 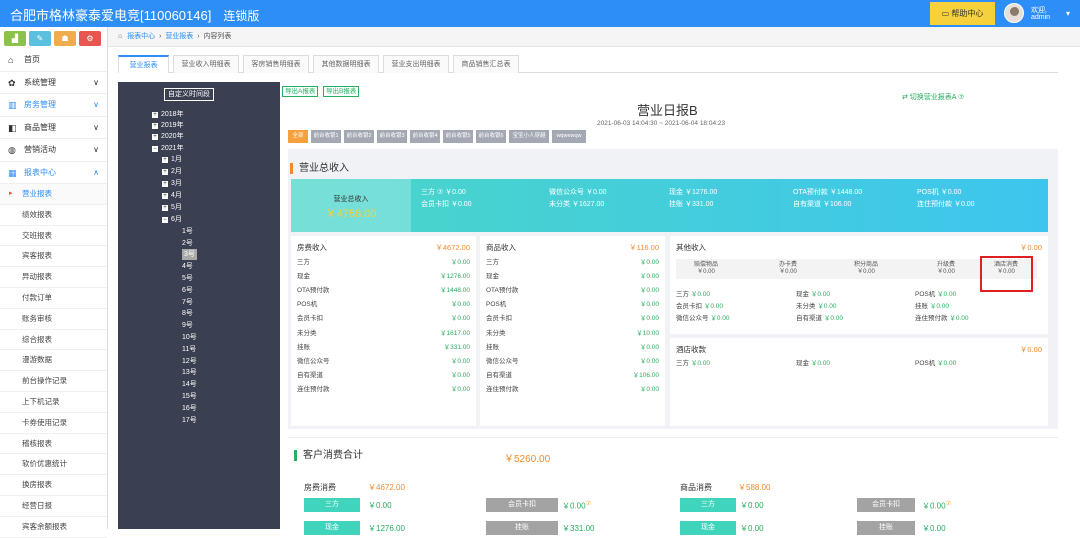 What do you see at coordinates (1039, 13) in the screenshot?
I see `user-menu: 欢迎, admin ▾` at bounding box center [1039, 13].